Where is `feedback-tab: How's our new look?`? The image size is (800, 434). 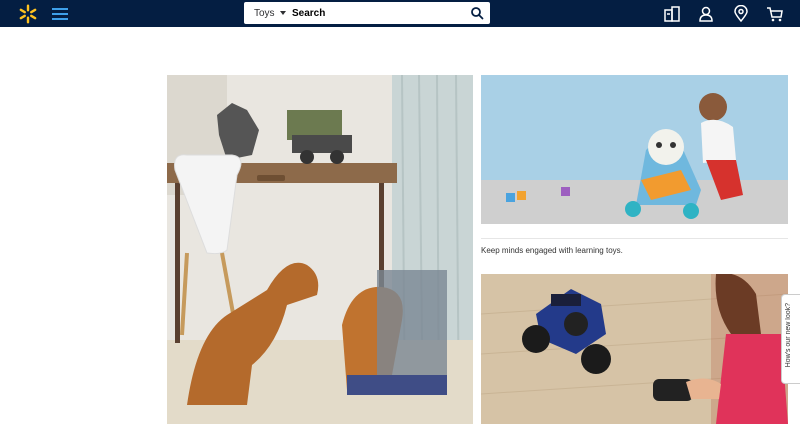
feedback-tab: How's our new look? is located at coordinates (790, 339).